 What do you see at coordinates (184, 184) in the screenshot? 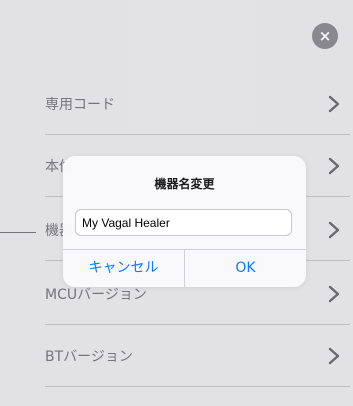
I see `dialog-title: 機器名変更` at bounding box center [184, 184].